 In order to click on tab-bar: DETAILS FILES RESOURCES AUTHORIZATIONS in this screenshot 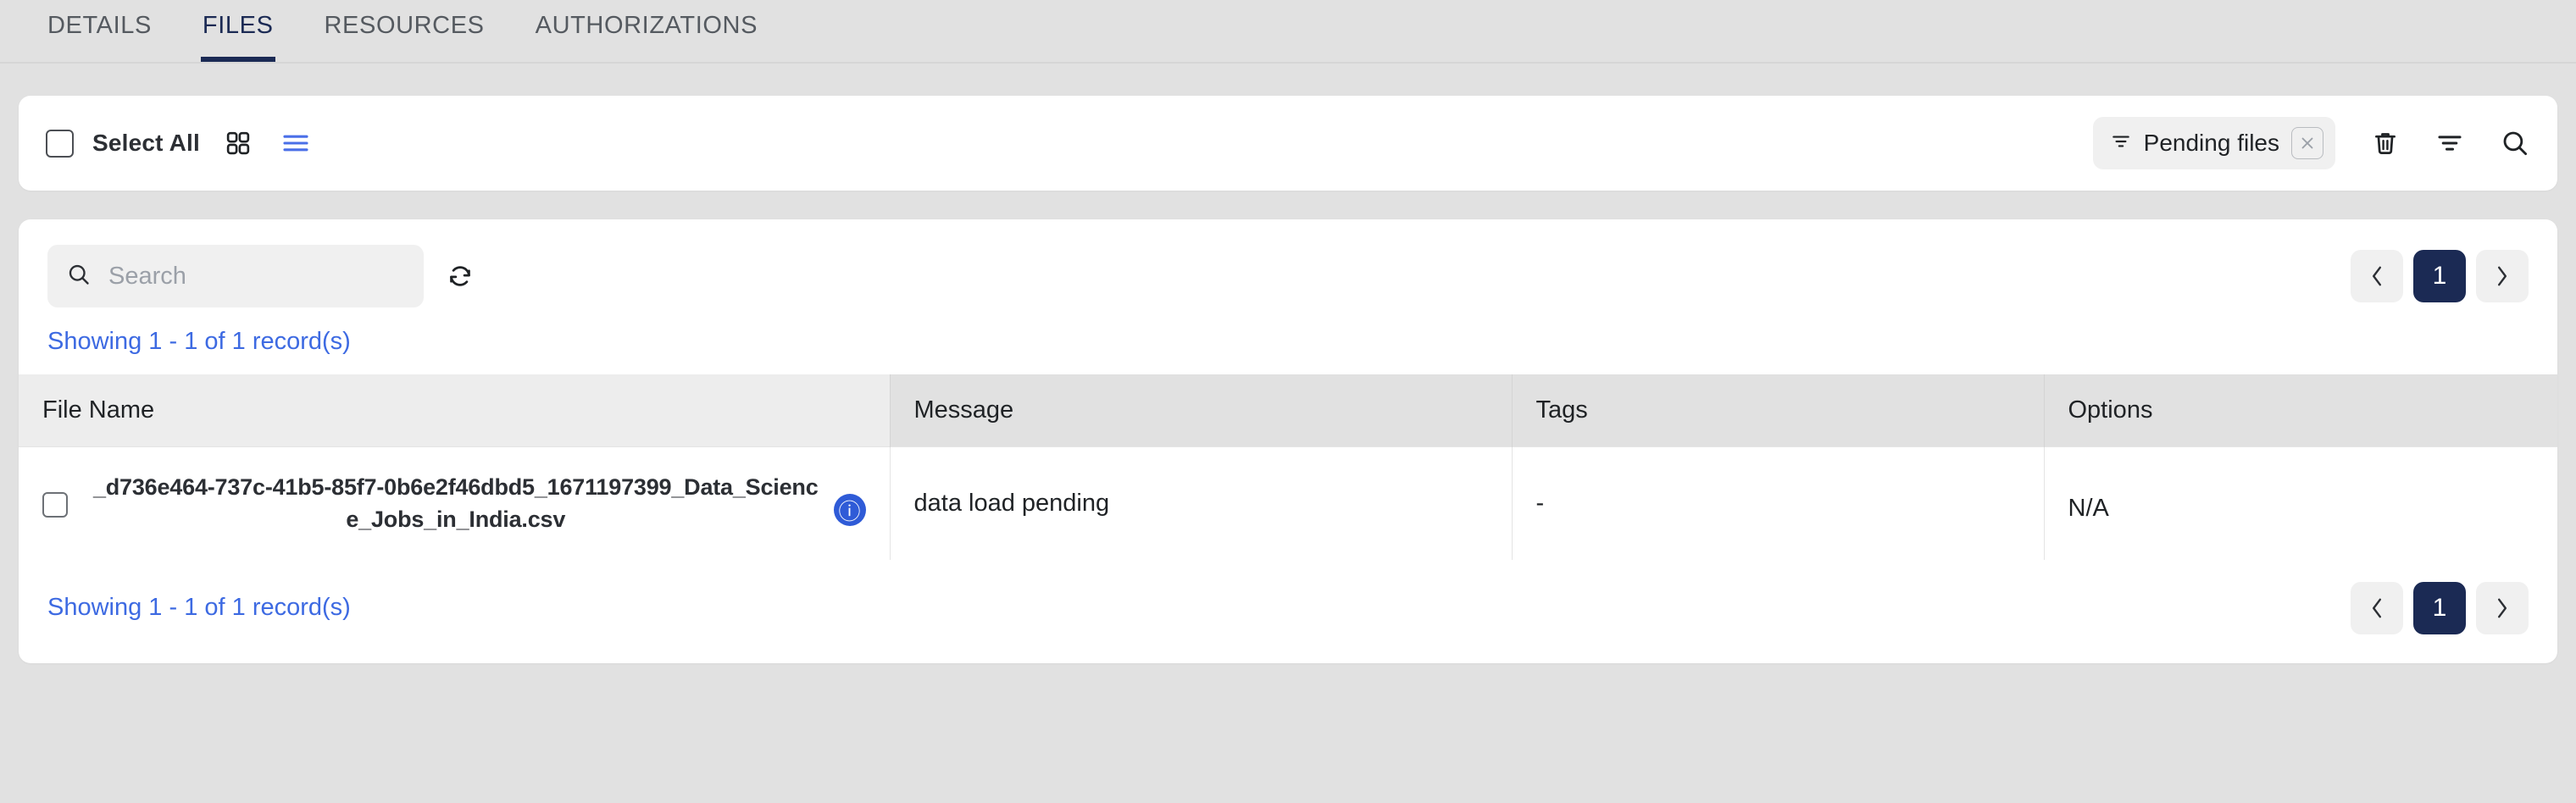, I will do `click(1288, 32)`.